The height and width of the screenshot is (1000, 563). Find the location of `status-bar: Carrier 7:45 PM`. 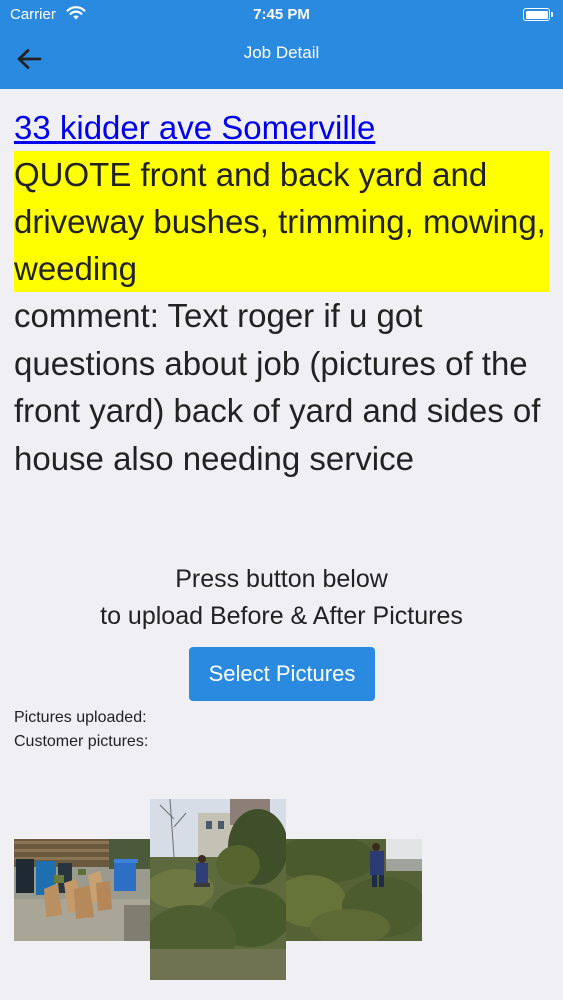

status-bar: Carrier 7:45 PM is located at coordinates (281, 15).